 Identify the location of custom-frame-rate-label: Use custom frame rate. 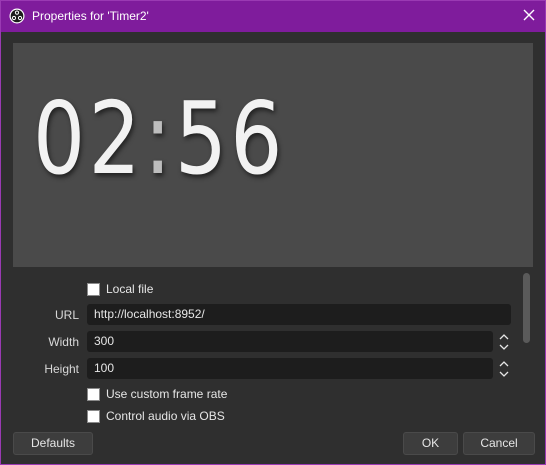
(167, 394).